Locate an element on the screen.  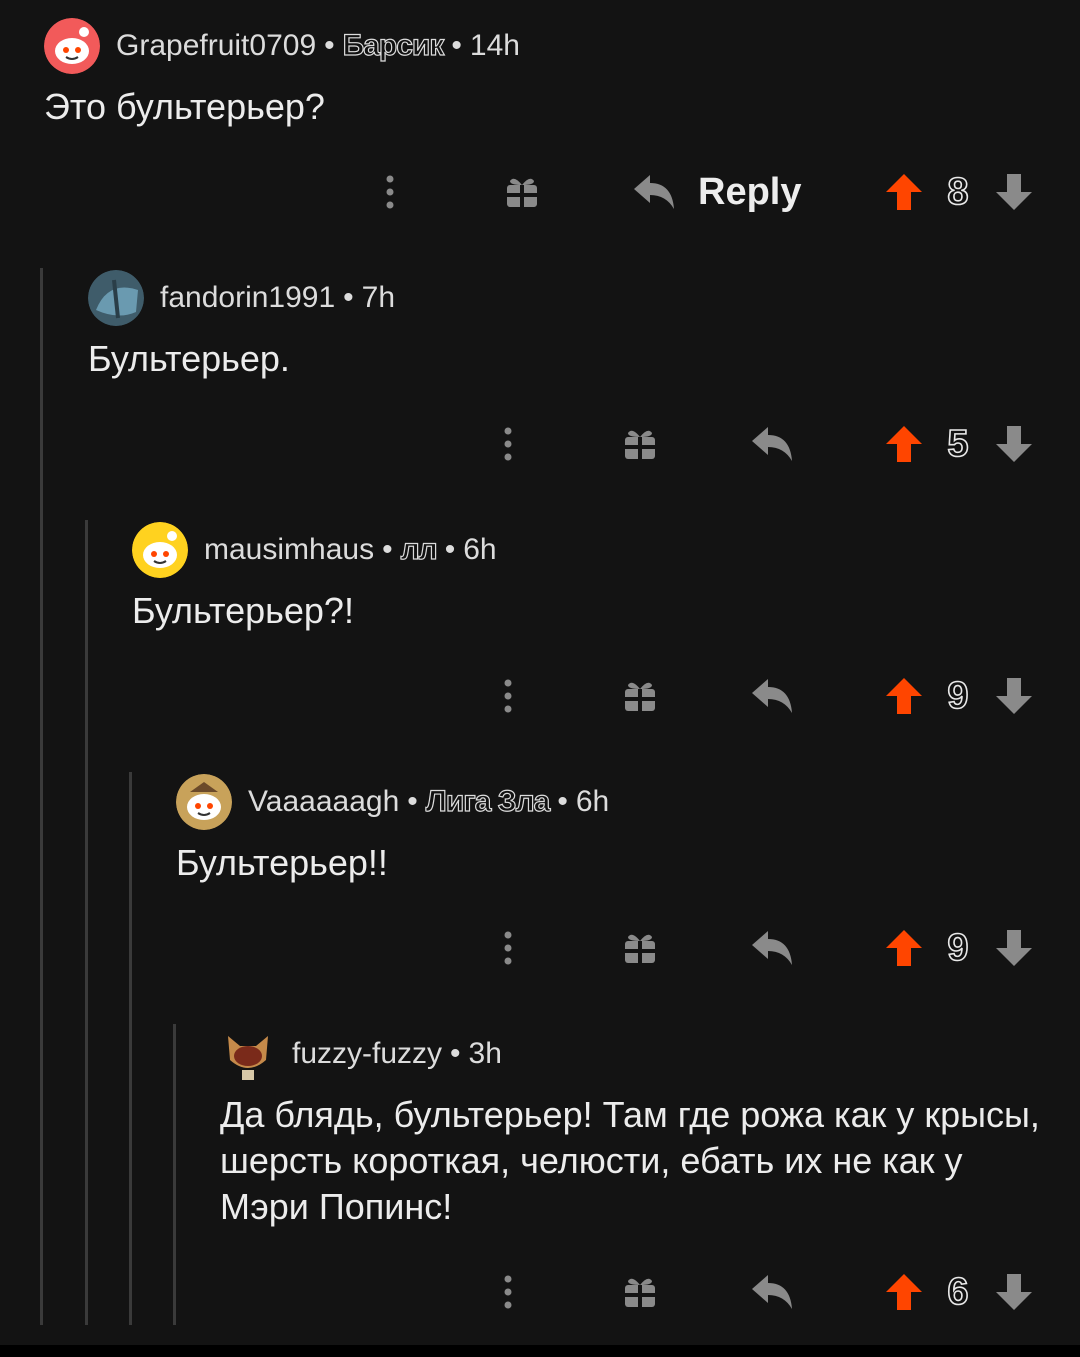
username: fandorin1991 is located at coordinates (247, 298).